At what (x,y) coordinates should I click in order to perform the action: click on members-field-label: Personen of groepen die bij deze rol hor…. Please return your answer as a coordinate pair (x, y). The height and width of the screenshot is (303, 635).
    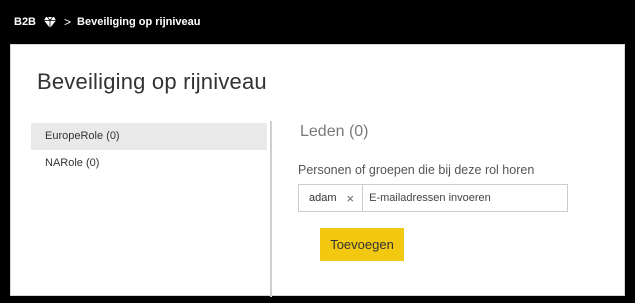
    Looking at the image, I should click on (416, 170).